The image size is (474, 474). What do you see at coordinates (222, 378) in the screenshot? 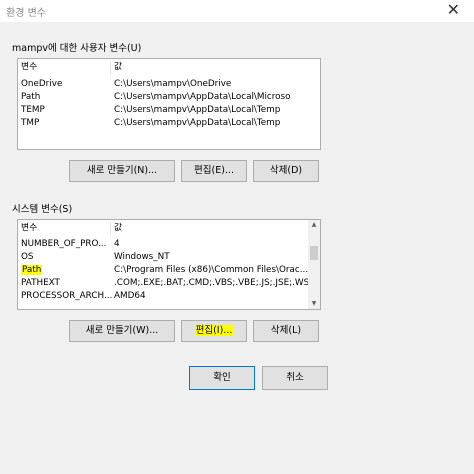
I see `ok-button: 확인` at bounding box center [222, 378].